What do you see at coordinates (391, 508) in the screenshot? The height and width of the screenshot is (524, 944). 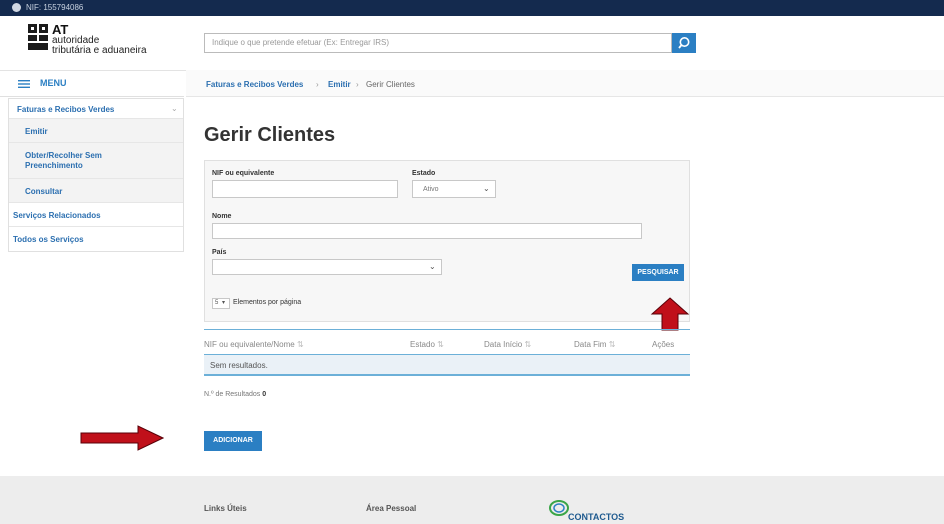 I see `footer-area-pessoal: Área Pessoal` at bounding box center [391, 508].